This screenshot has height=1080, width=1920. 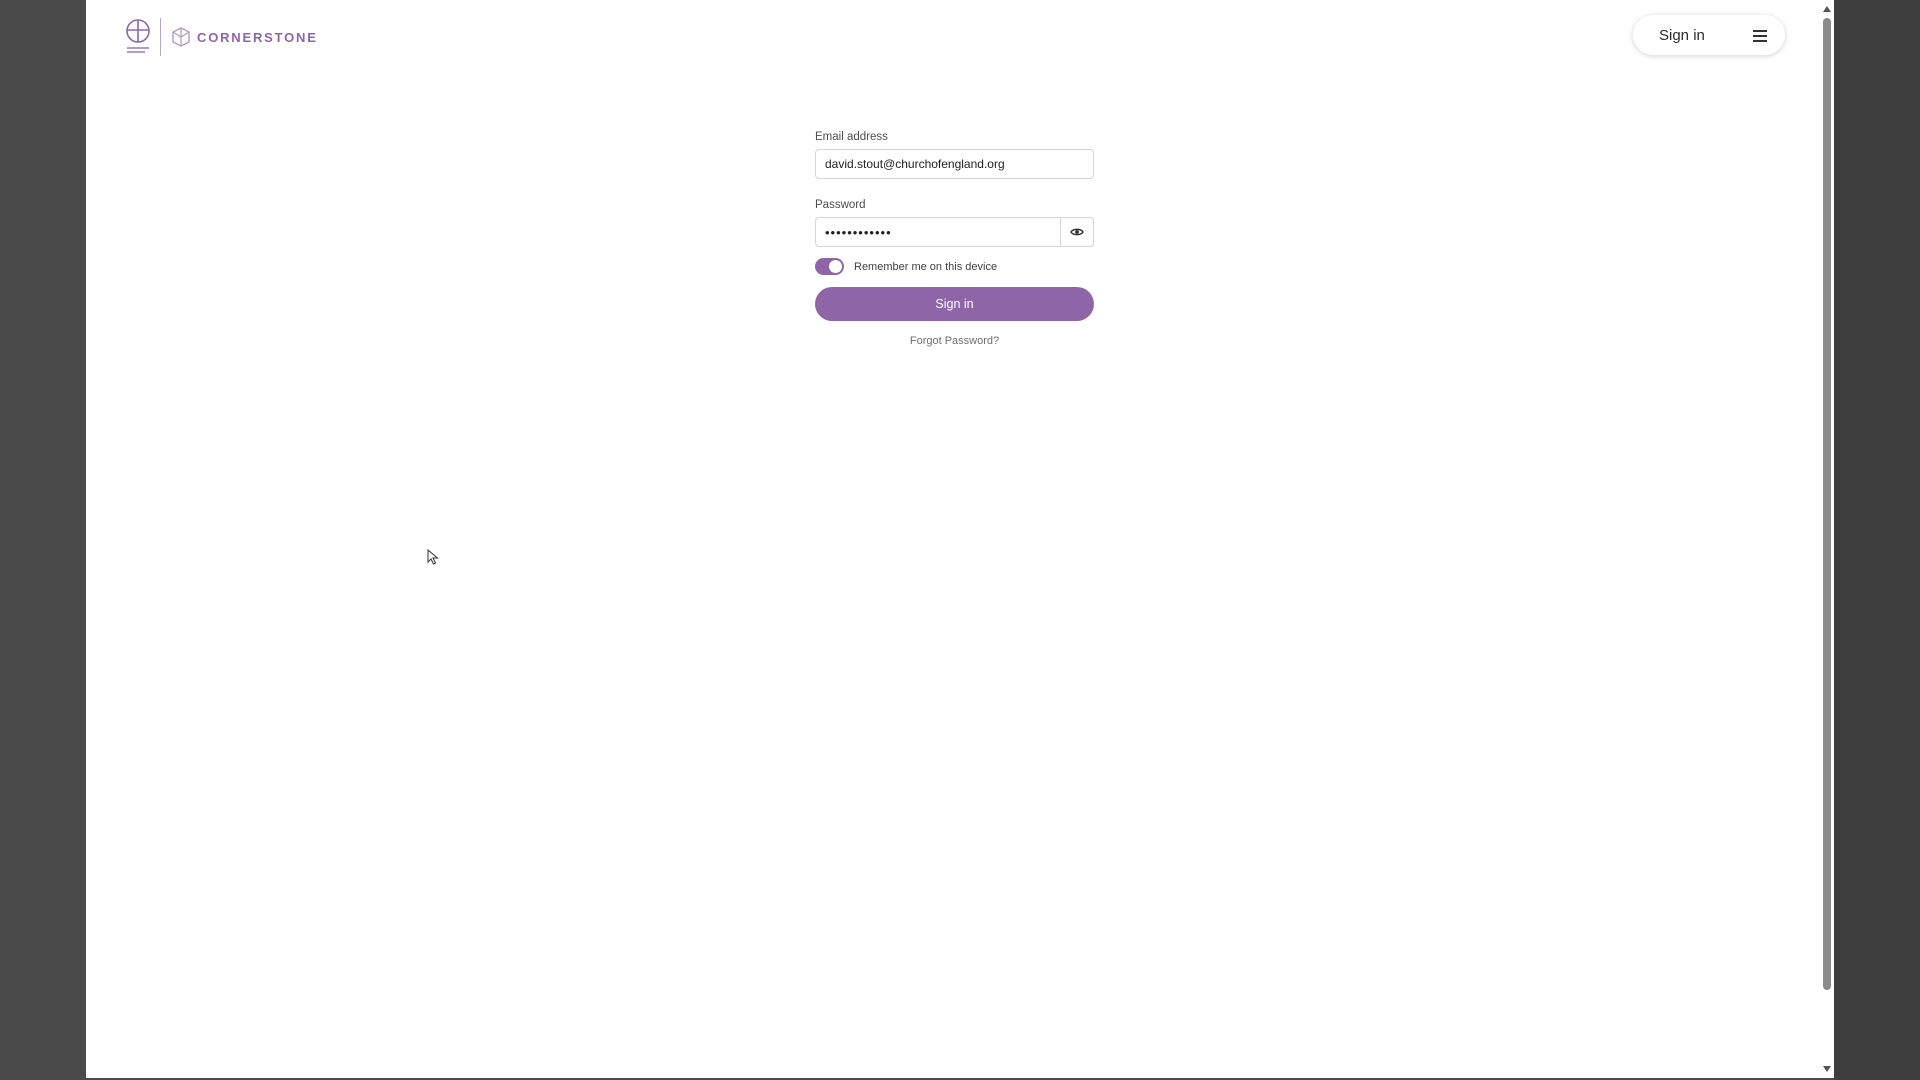 I want to click on scroll-up-arrow-icon, so click(x=1827, y=9).